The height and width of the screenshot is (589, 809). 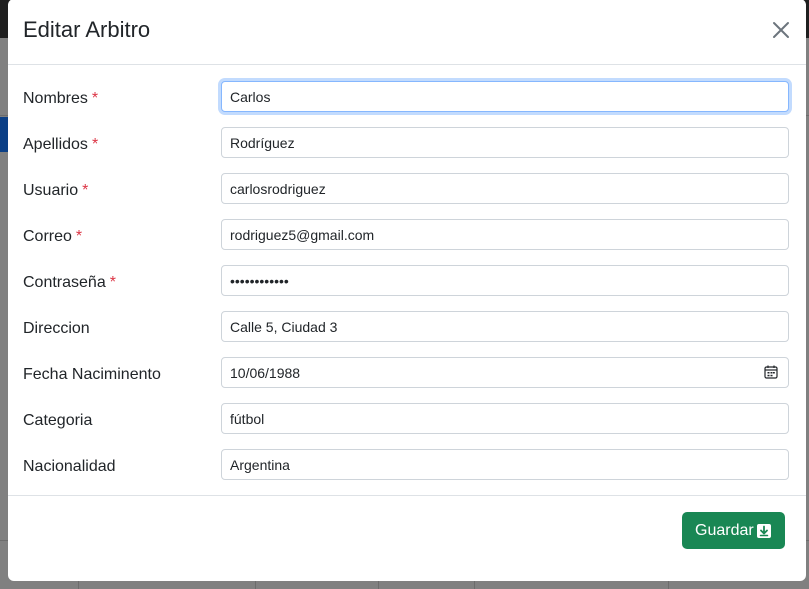 I want to click on form-row-contrasena: Contraseña *, so click(x=407, y=281).